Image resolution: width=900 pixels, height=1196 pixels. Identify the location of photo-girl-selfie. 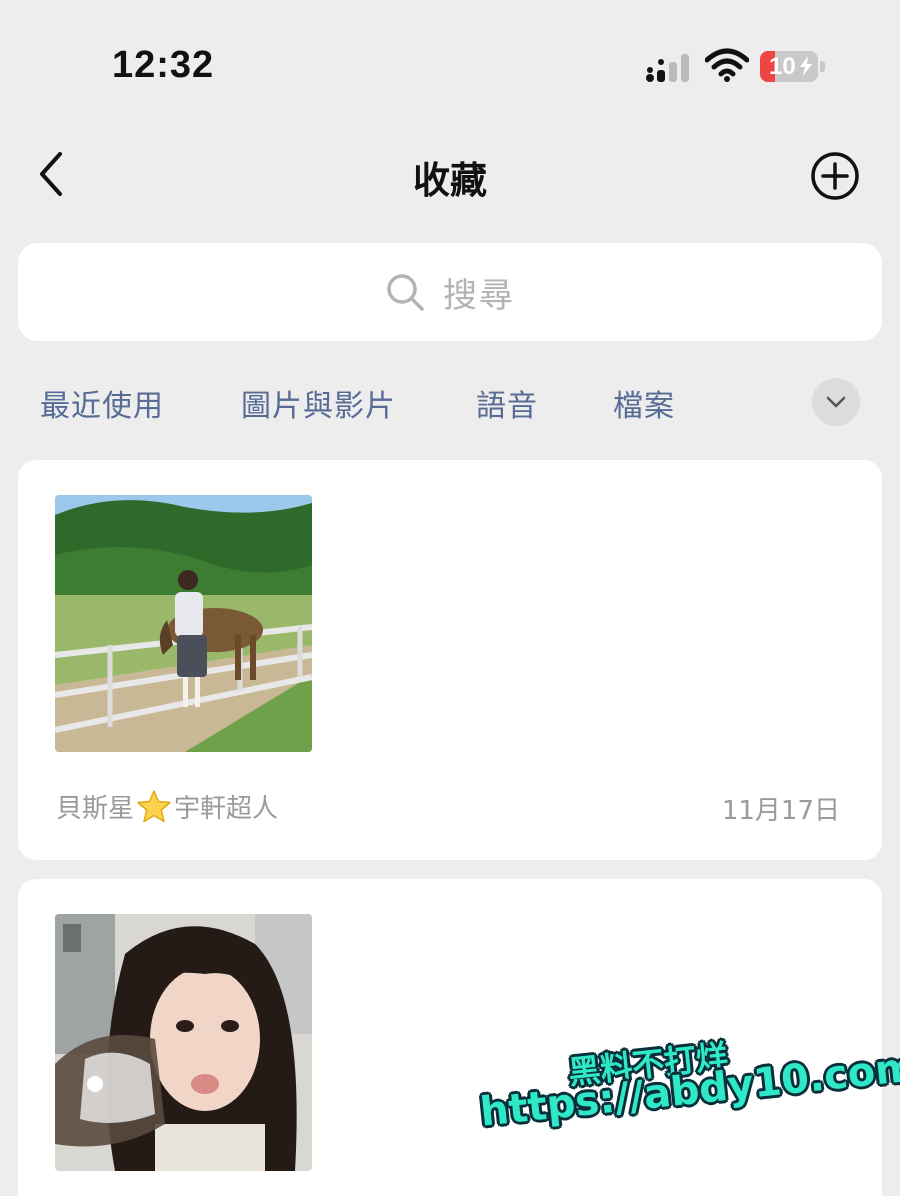
(183, 1042).